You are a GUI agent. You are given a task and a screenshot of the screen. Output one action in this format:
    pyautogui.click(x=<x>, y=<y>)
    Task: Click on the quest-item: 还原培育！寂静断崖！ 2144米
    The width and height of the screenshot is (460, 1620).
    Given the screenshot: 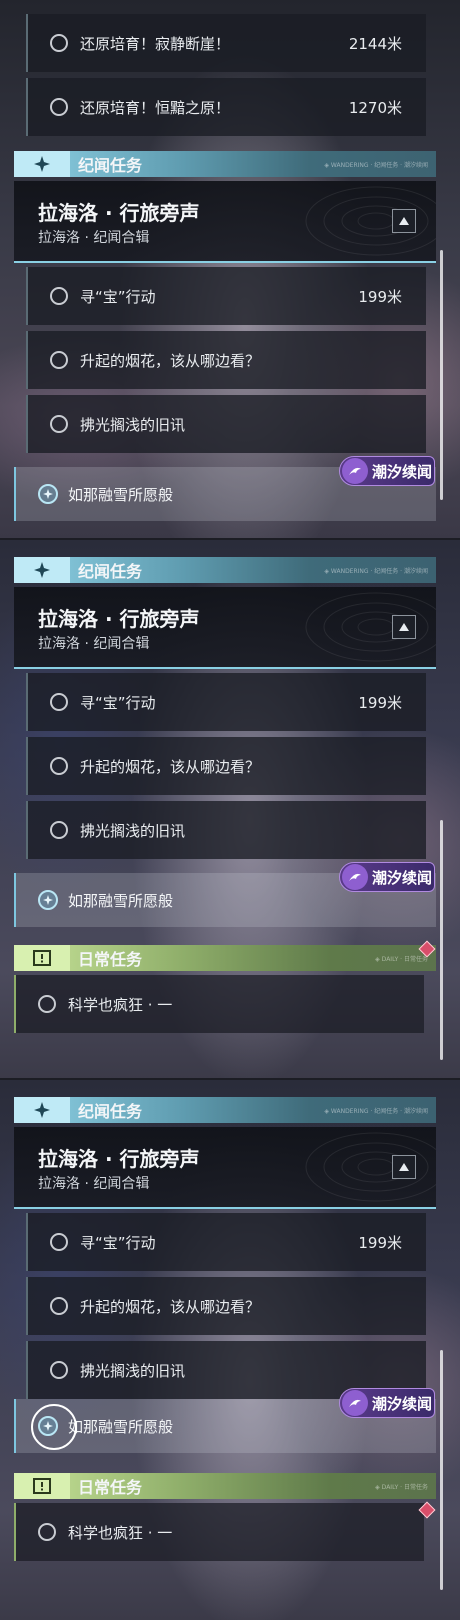 What is the action you would take?
    pyautogui.click(x=226, y=43)
    